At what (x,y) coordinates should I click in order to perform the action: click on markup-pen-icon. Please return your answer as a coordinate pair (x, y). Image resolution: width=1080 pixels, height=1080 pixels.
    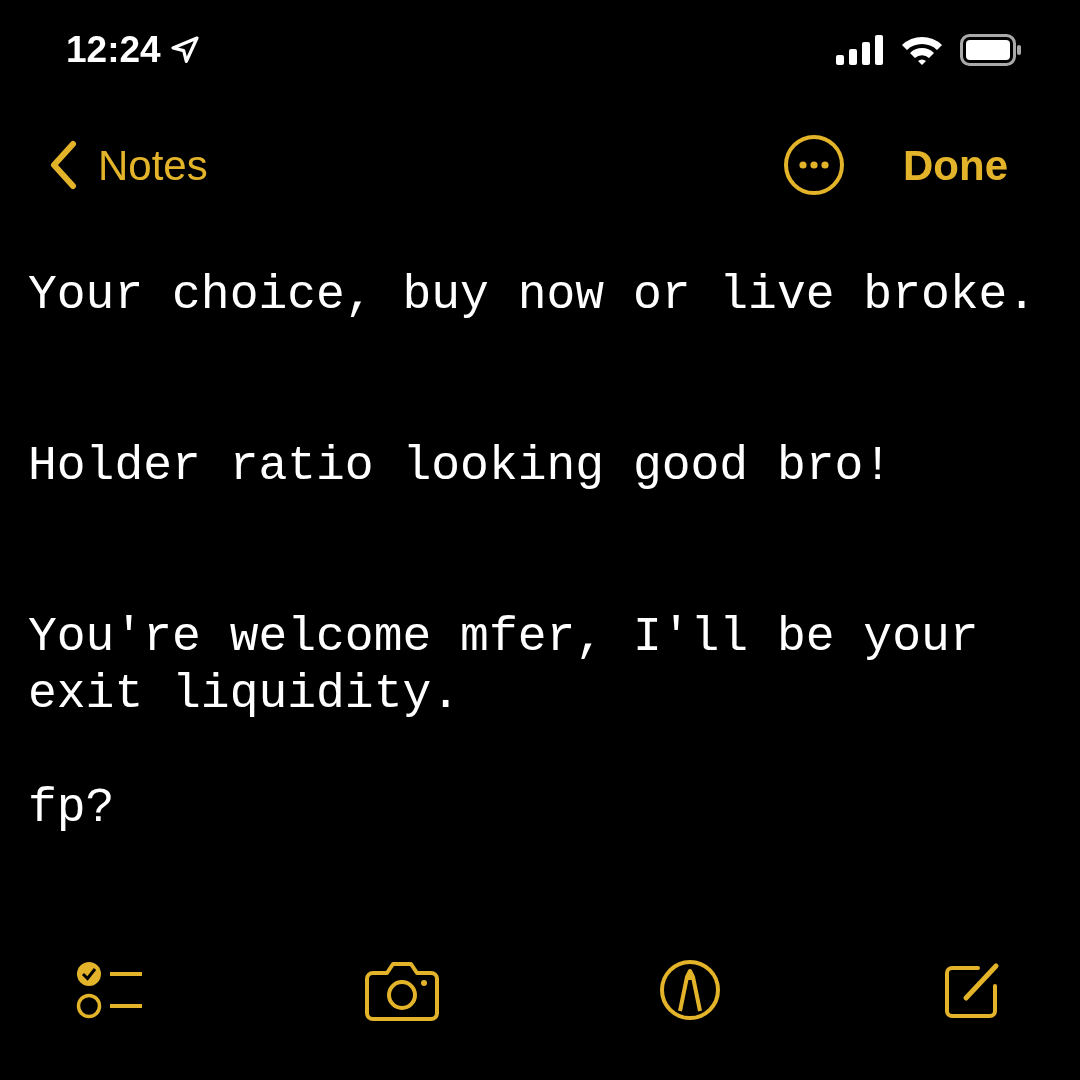
    Looking at the image, I should click on (690, 990).